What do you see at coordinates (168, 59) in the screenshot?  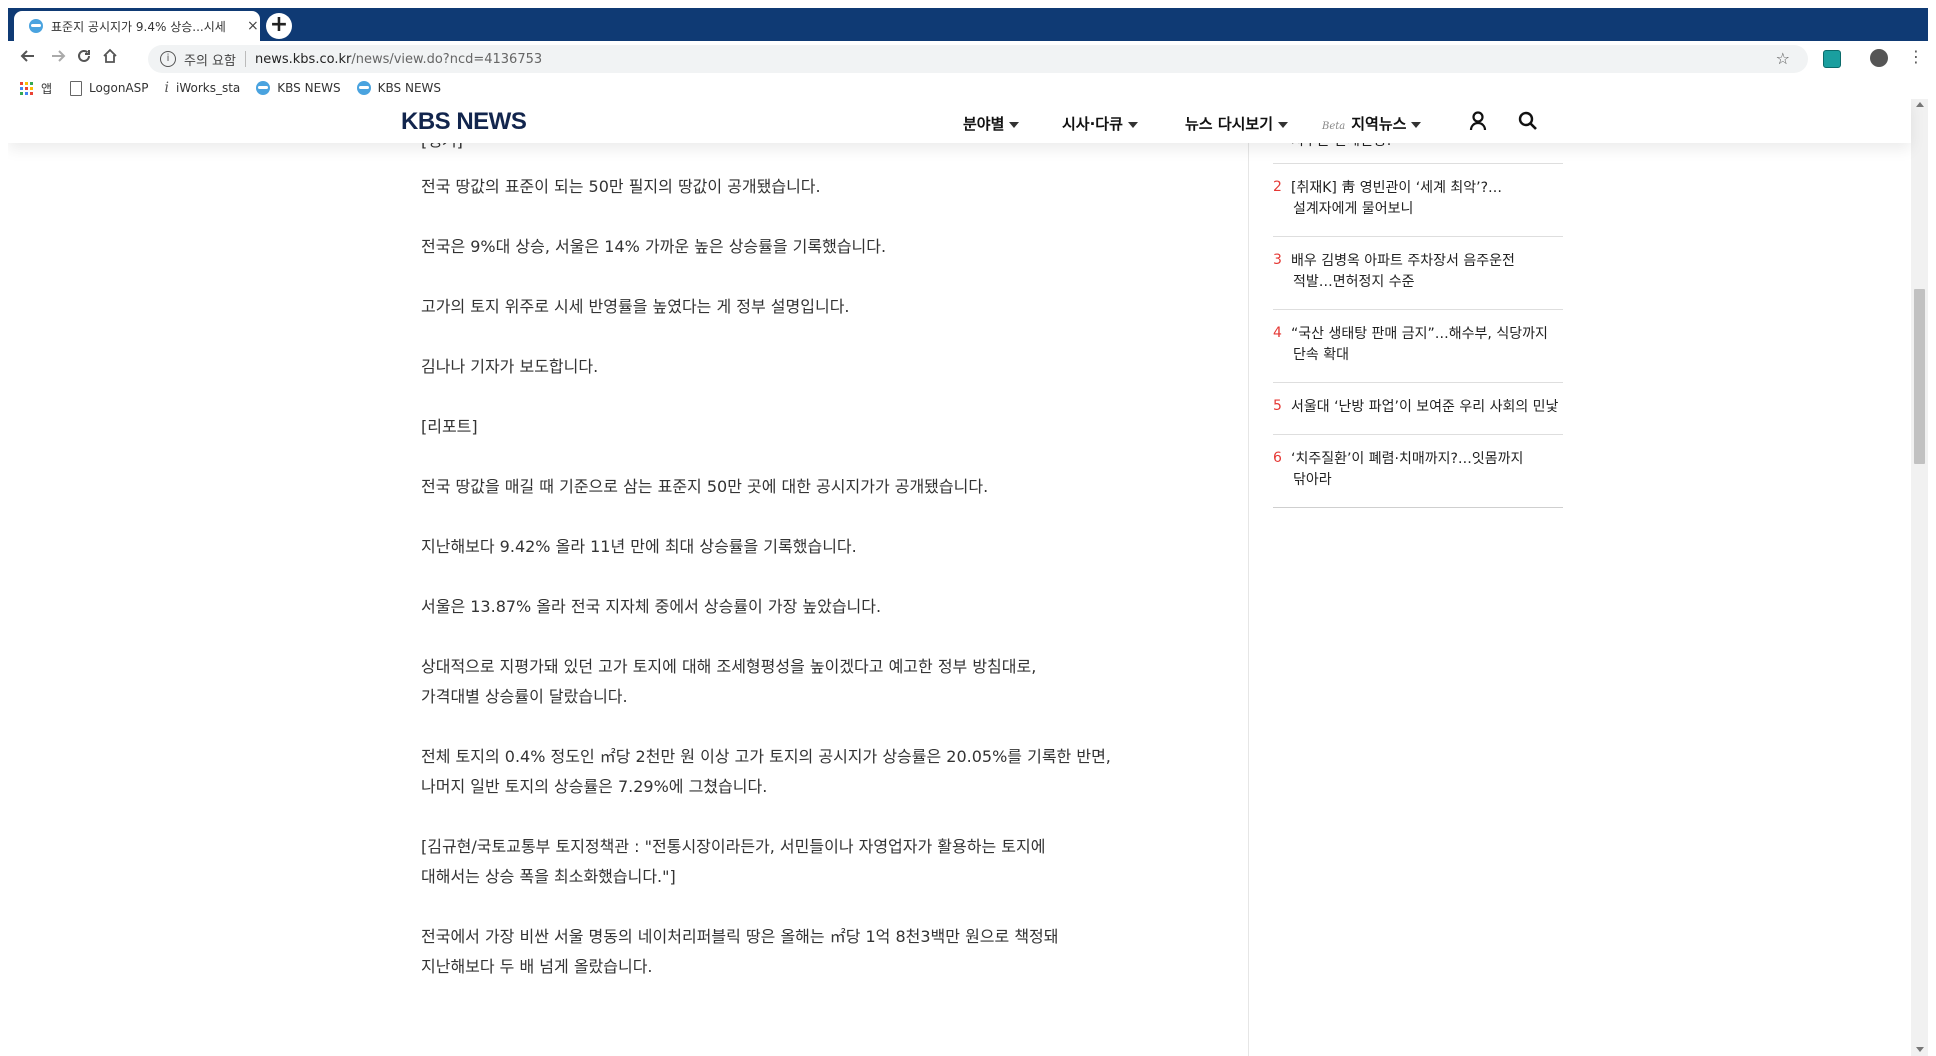 I see `info-icon: i` at bounding box center [168, 59].